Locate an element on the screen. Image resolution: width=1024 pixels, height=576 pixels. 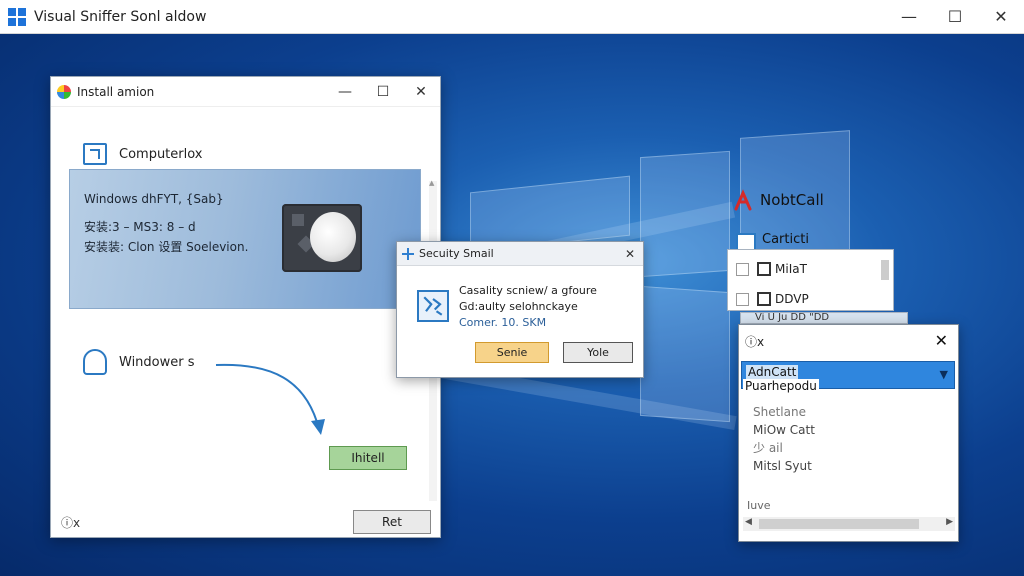
dropdown-close-button: ✕ is located at coordinates (941, 340).